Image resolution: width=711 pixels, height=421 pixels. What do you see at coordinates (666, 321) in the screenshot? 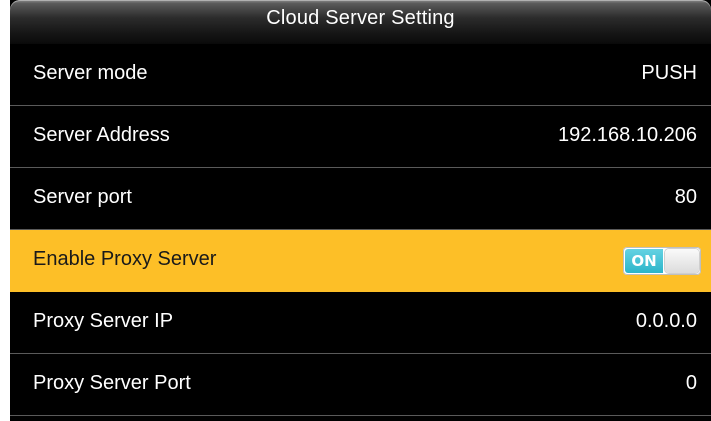
I see `setting-value: 0.0.0.0` at bounding box center [666, 321].